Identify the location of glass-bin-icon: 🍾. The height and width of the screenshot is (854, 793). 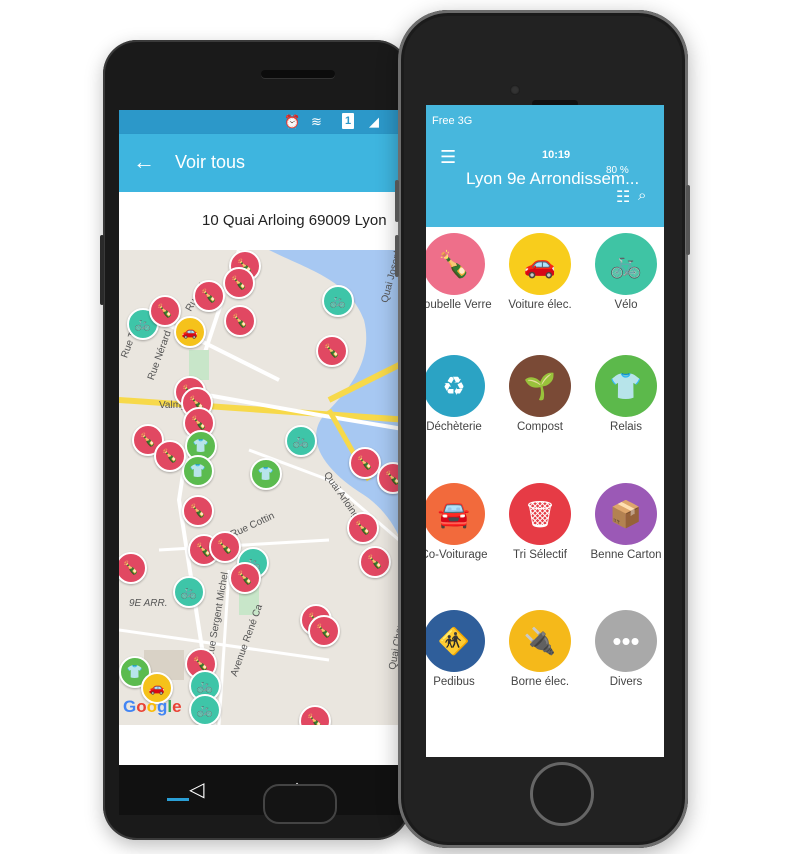
(455, 264).